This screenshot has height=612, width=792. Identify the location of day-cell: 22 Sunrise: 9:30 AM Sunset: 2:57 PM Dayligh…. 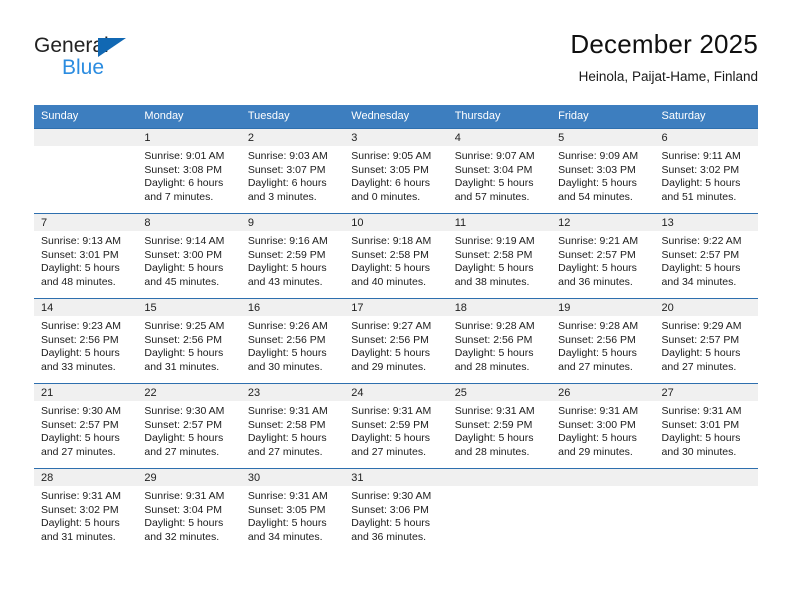
(189, 426).